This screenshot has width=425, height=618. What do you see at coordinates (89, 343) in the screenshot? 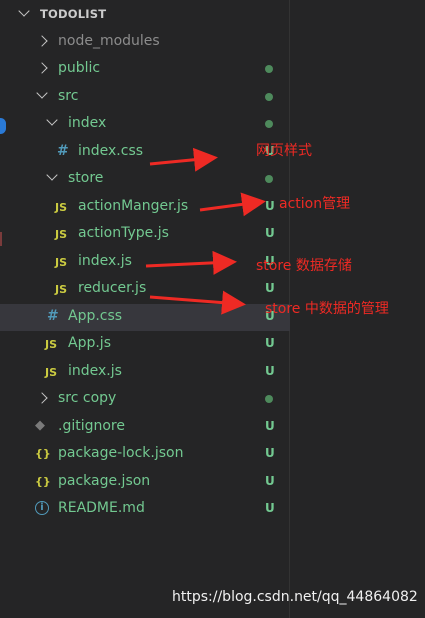
I see `tree-item-label: App.js` at bounding box center [89, 343].